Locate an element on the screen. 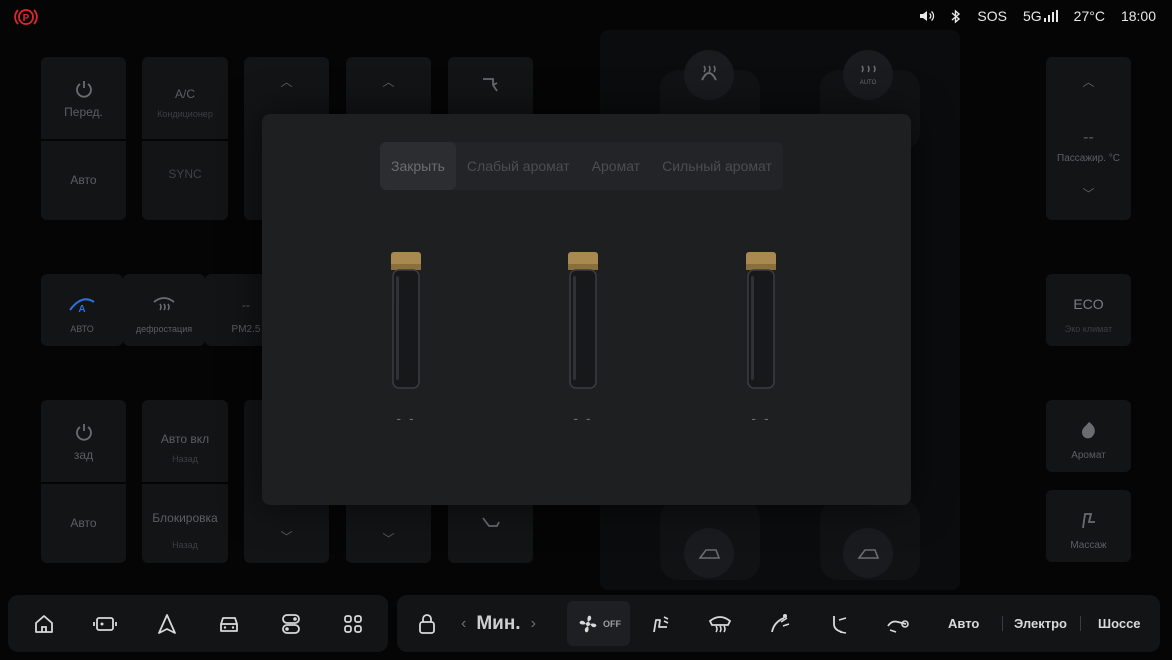 The height and width of the screenshot is (660, 1172). defrost-tile: дефростация is located at coordinates (164, 310).